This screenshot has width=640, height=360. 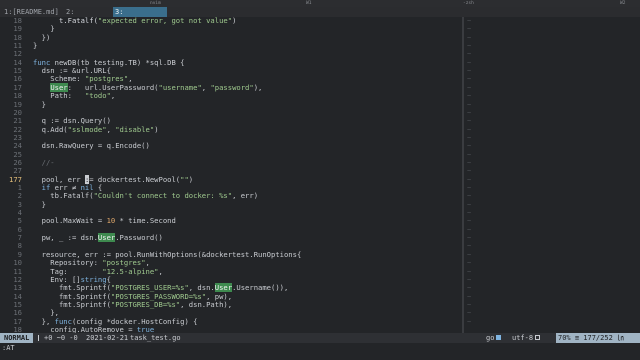 I want to click on file-type: go, so click(x=494, y=338).